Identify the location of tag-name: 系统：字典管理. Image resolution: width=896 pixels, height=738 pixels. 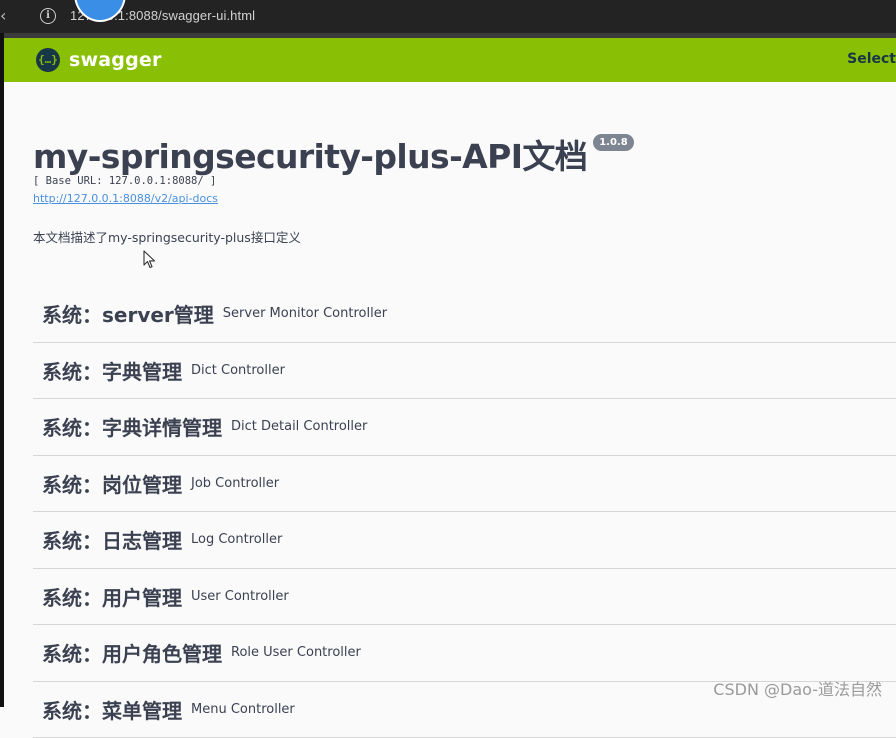
(112, 370).